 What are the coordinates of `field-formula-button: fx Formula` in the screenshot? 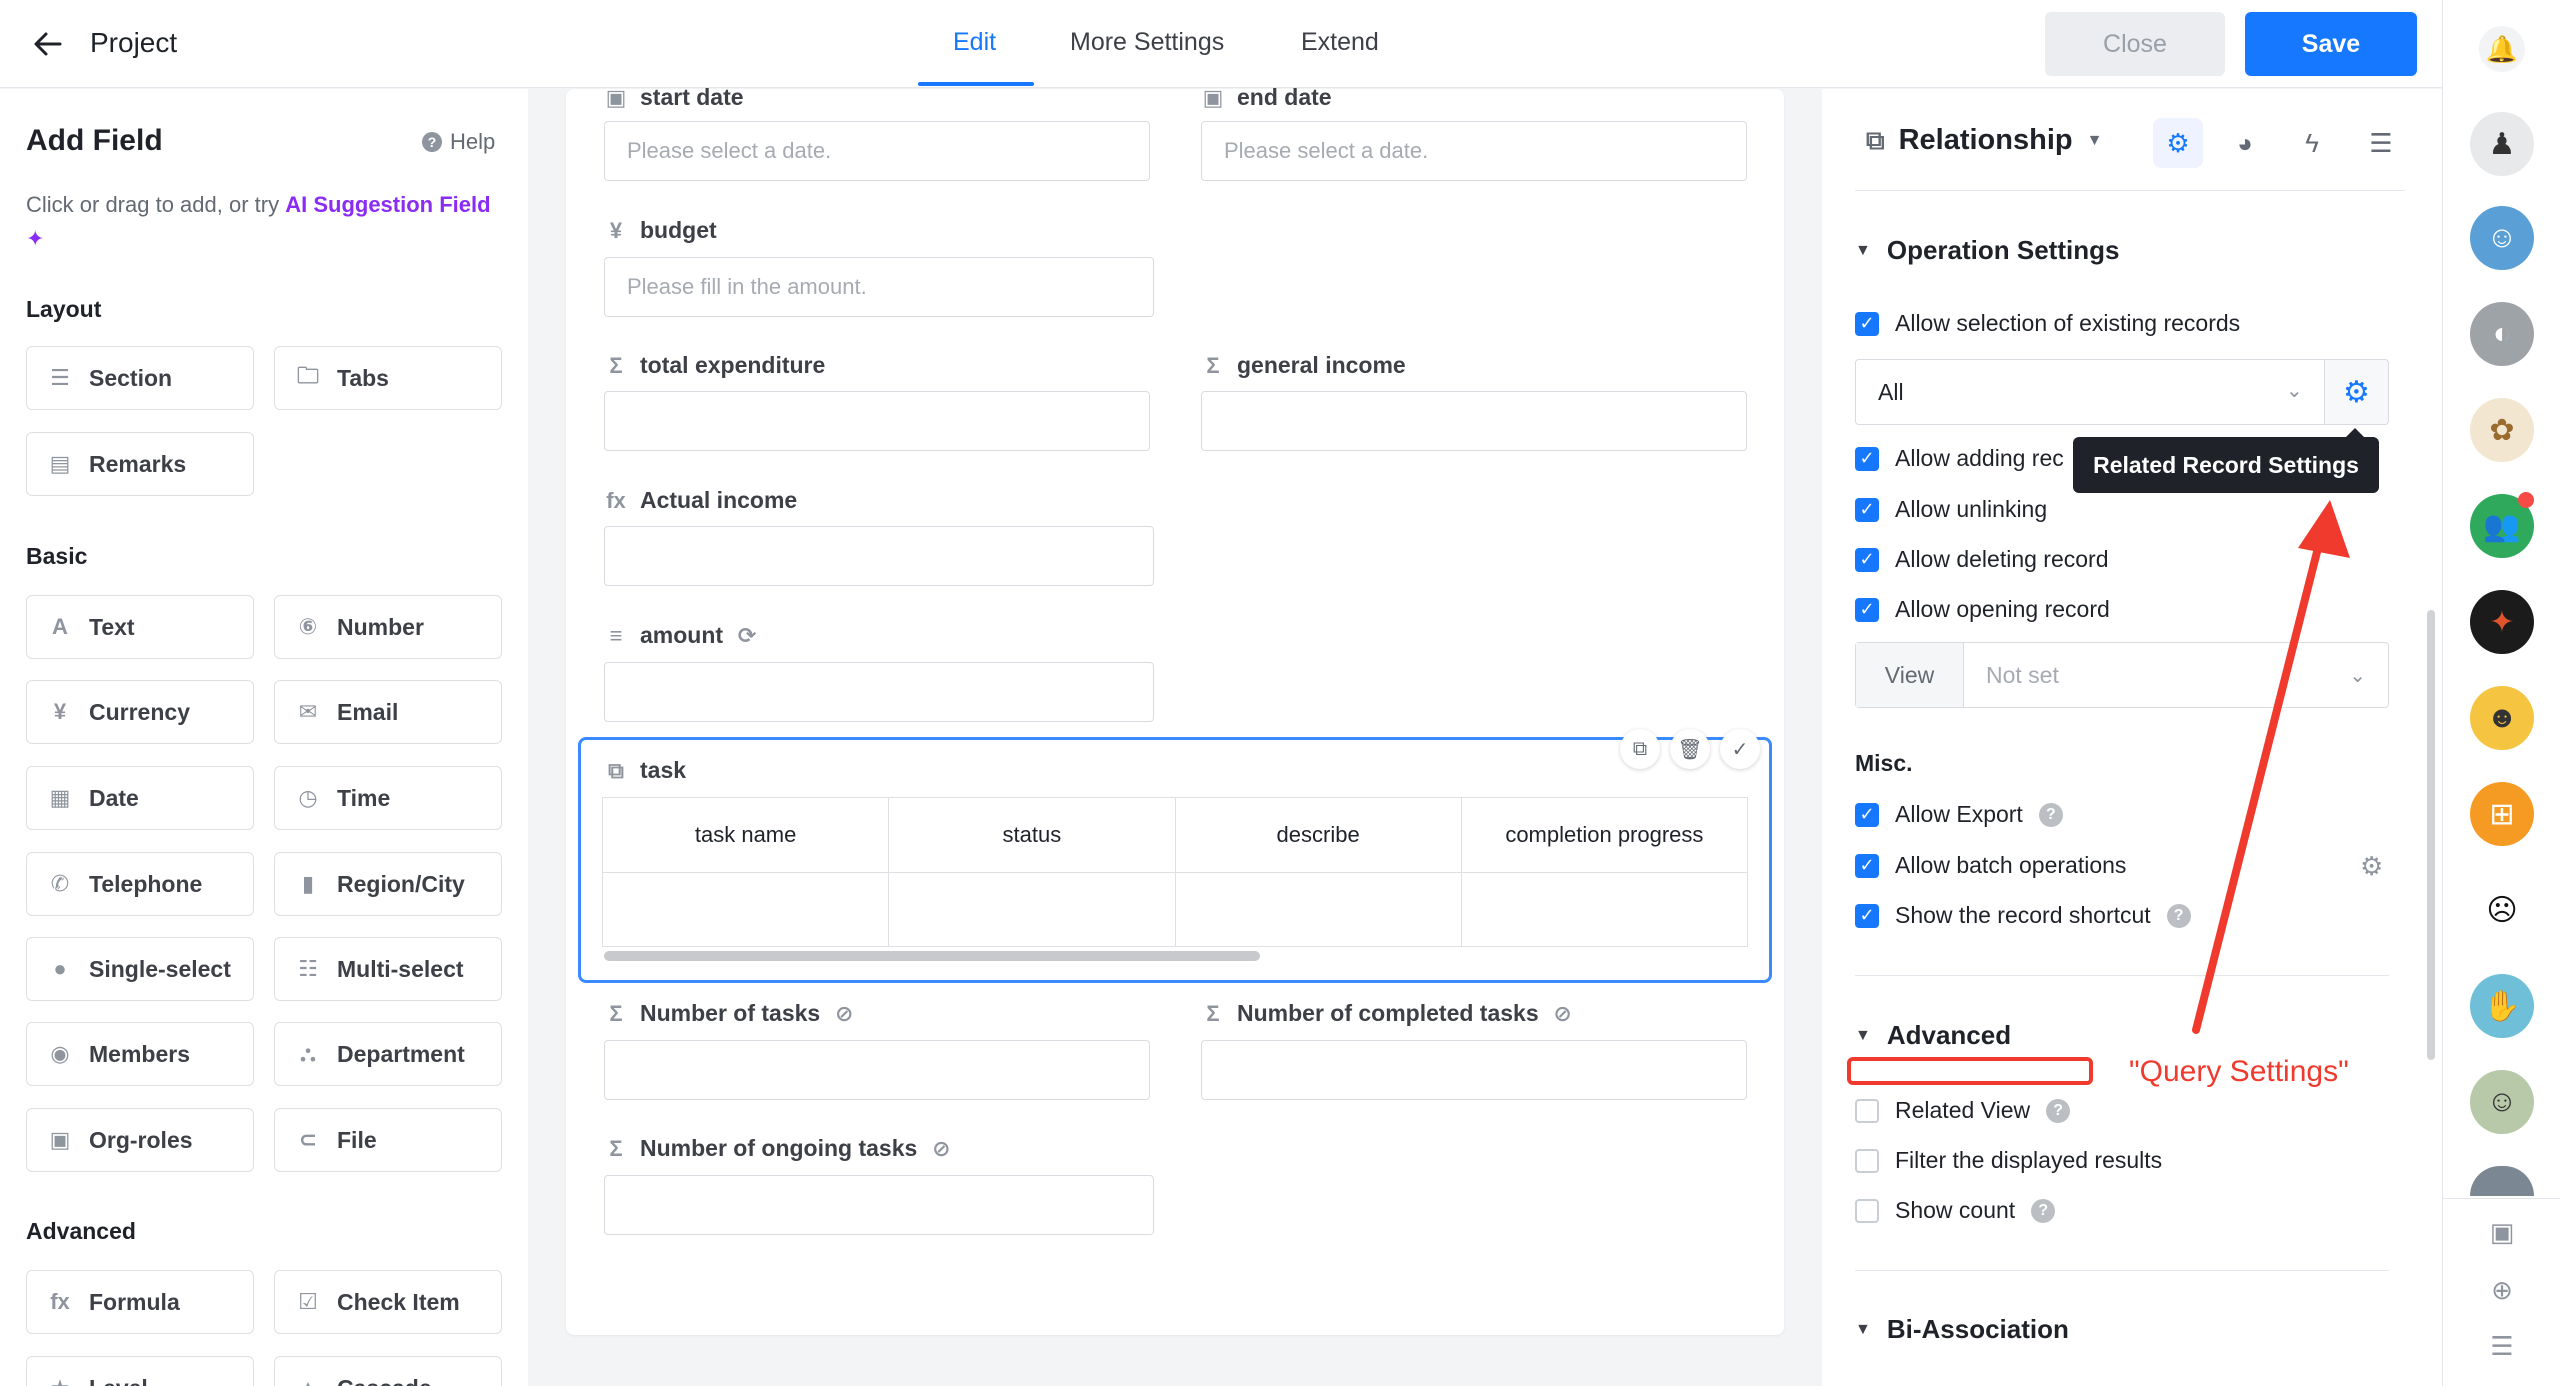 It's located at (140, 1302).